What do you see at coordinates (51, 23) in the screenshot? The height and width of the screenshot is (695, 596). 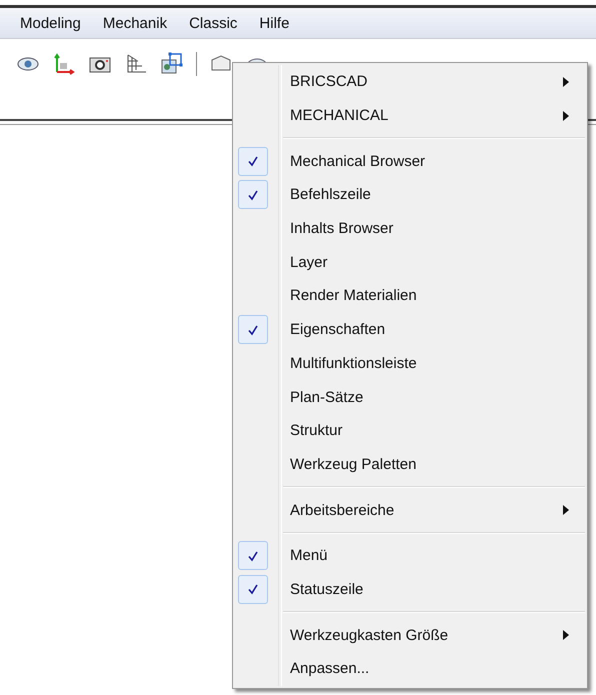 I see `menu-bar-item: Modeling` at bounding box center [51, 23].